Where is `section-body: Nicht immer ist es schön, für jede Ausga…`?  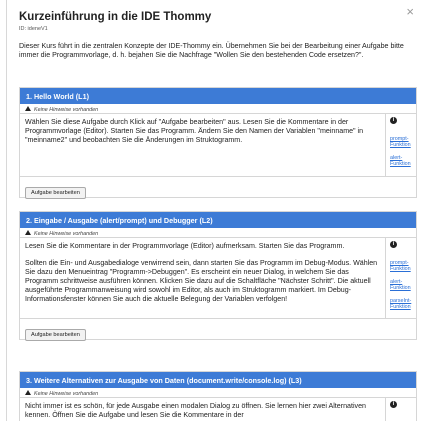
section-body: Nicht immer ist es schön, für jede Ausga… is located at coordinates (218, 409).